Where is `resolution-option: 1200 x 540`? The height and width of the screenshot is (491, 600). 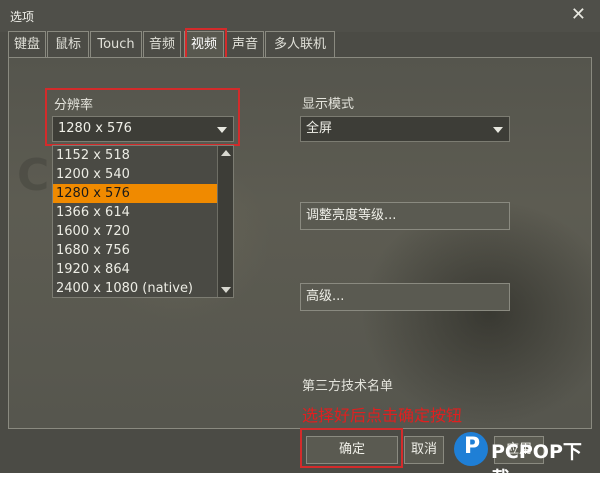
resolution-option: 1200 x 540 is located at coordinates (135, 174).